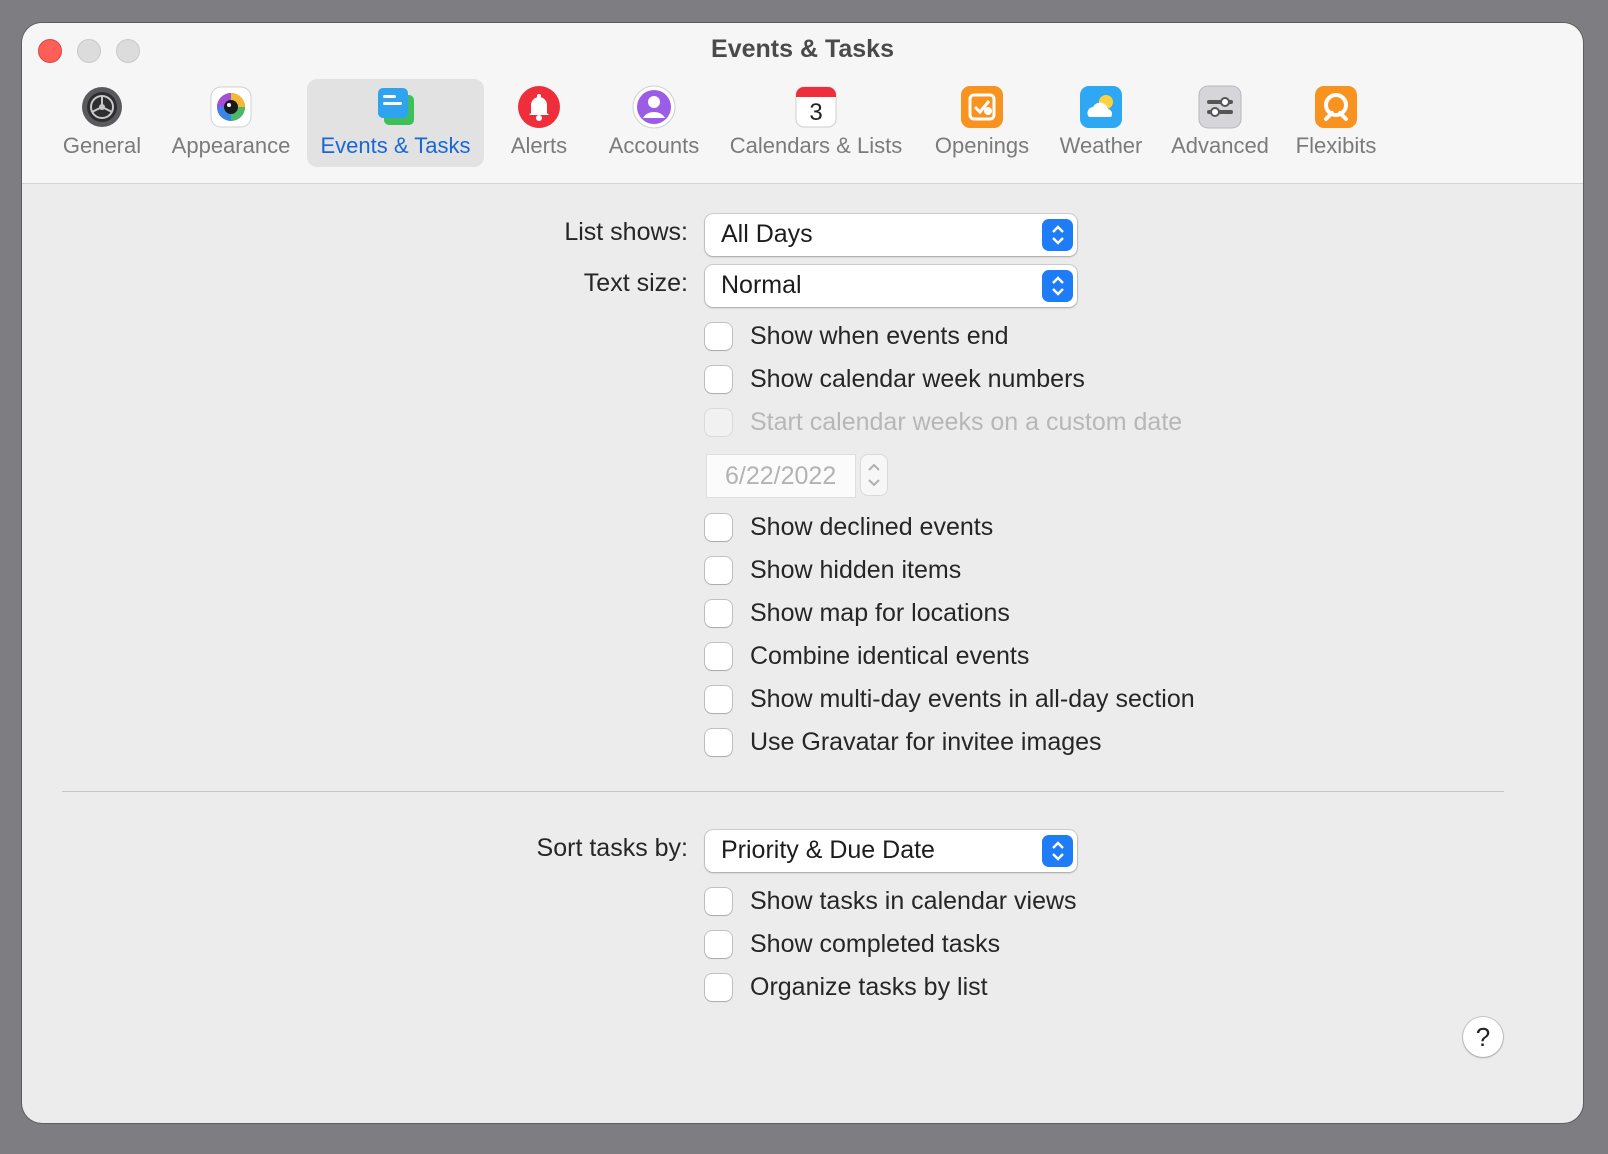 This screenshot has width=1608, height=1154. I want to click on tab-accounts: Accounts, so click(654, 123).